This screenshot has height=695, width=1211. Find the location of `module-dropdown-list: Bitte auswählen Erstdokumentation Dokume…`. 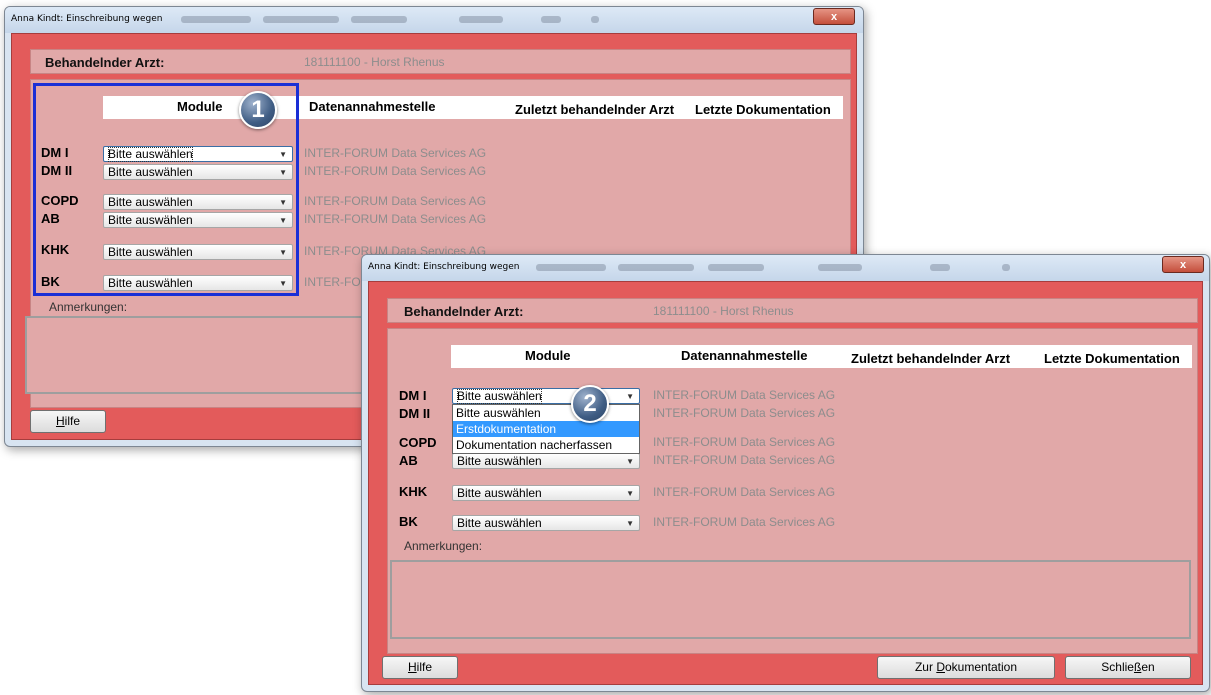

module-dropdown-list: Bitte auswählen Erstdokumentation Dokume… is located at coordinates (546, 429).